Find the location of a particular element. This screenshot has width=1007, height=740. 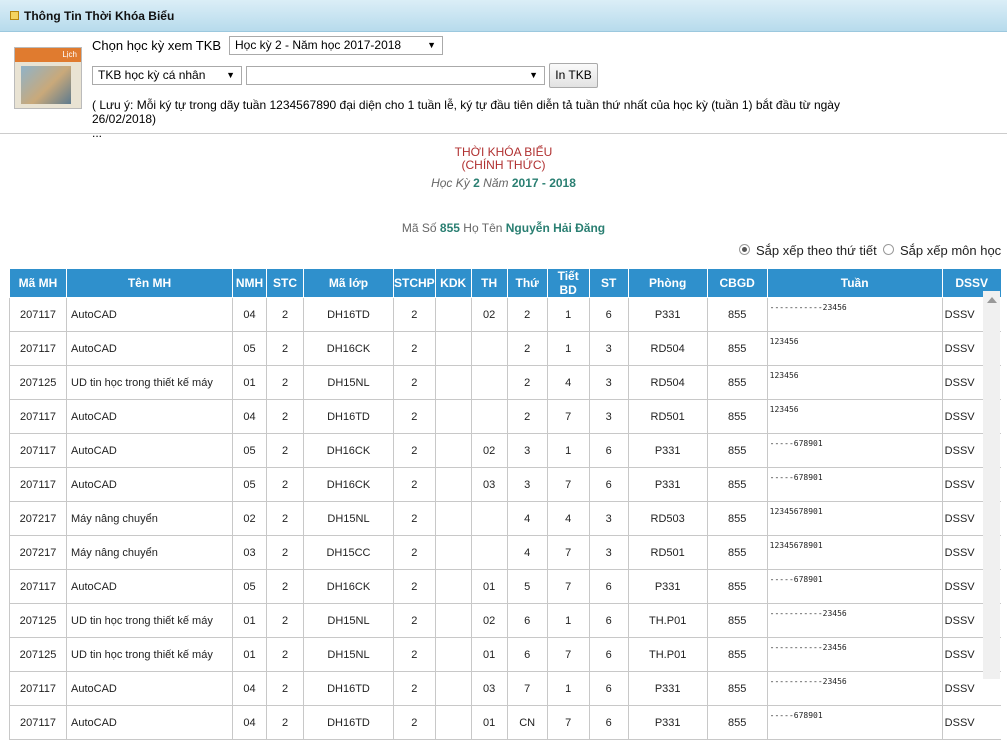

tkb-type-select: TKB học kỳ cá nhân ▼ is located at coordinates (167, 75).